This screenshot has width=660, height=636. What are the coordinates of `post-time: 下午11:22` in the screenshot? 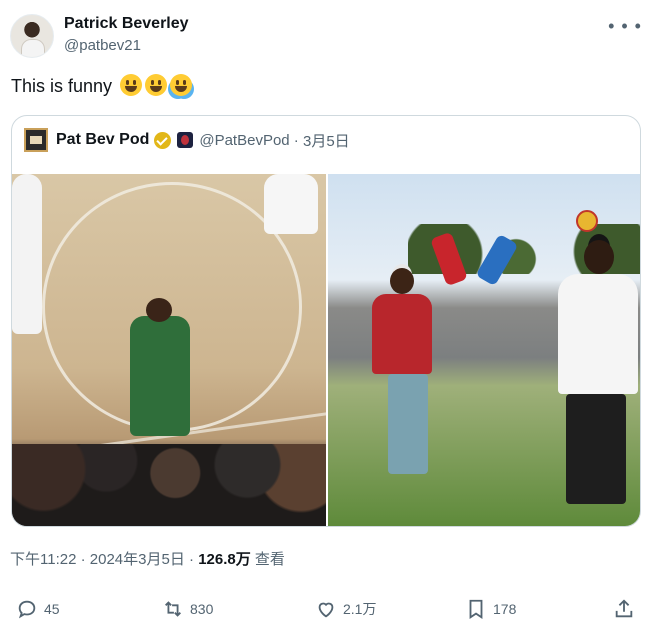 It's located at (43, 559).